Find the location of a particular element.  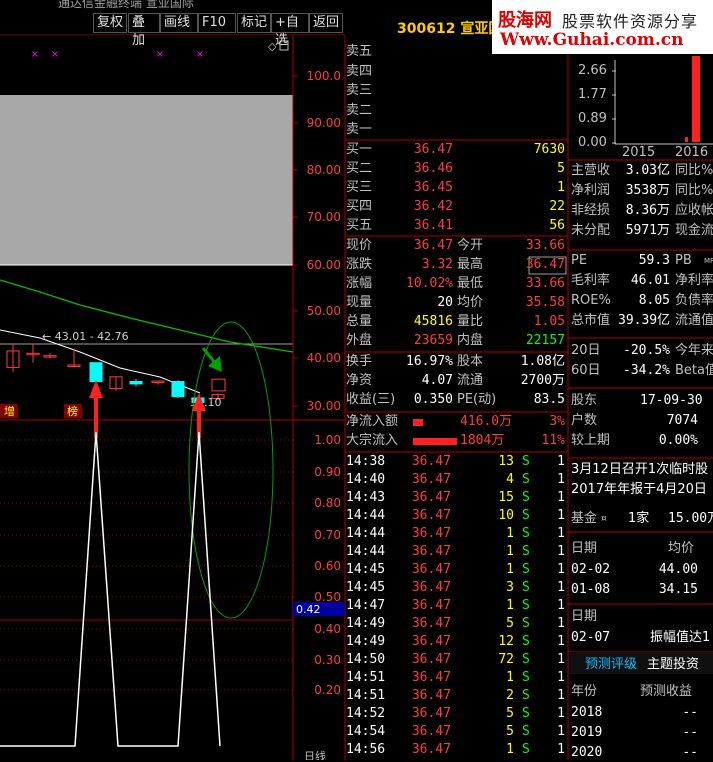

tag-label-2: 榜 is located at coordinates (72, 411).